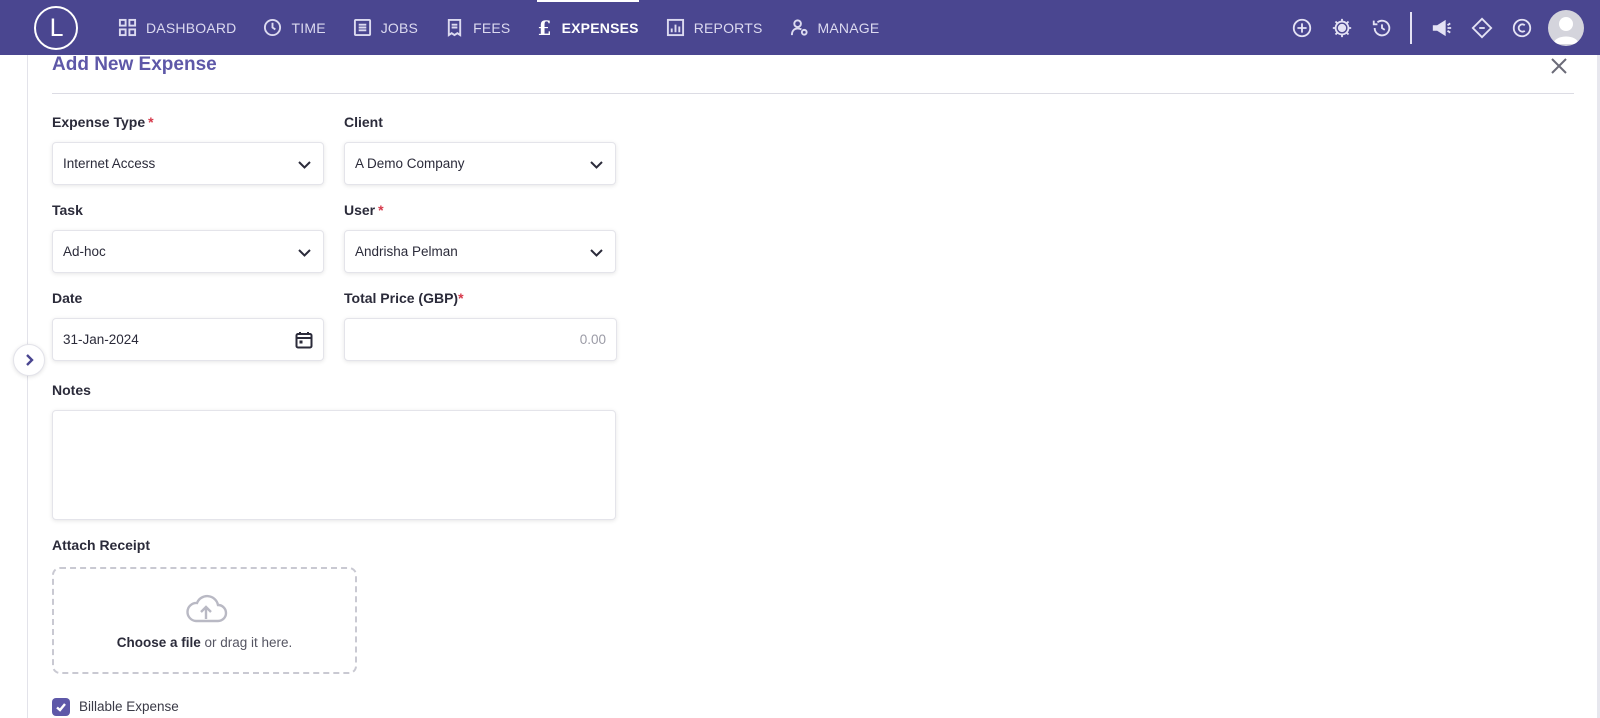 The image size is (1600, 718). I want to click on history-button, so click(1382, 28).